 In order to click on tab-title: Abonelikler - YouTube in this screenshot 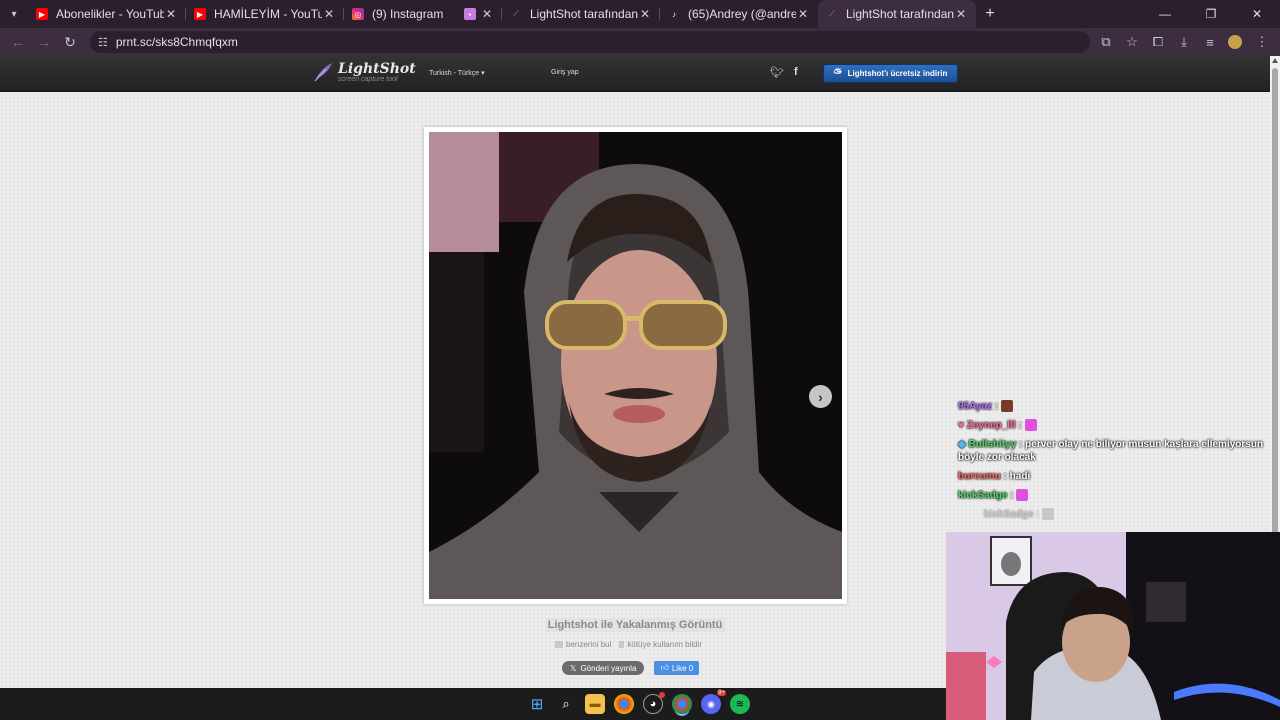, I will do `click(110, 14)`.